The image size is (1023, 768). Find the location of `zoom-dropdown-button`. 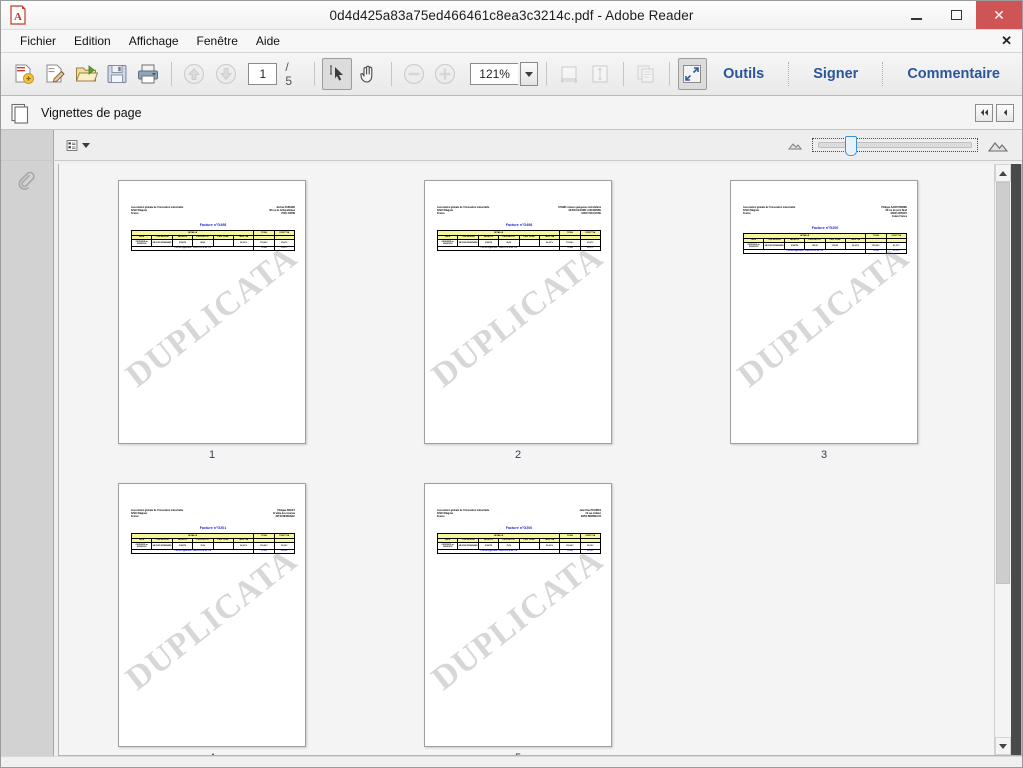

zoom-dropdown-button is located at coordinates (529, 74).